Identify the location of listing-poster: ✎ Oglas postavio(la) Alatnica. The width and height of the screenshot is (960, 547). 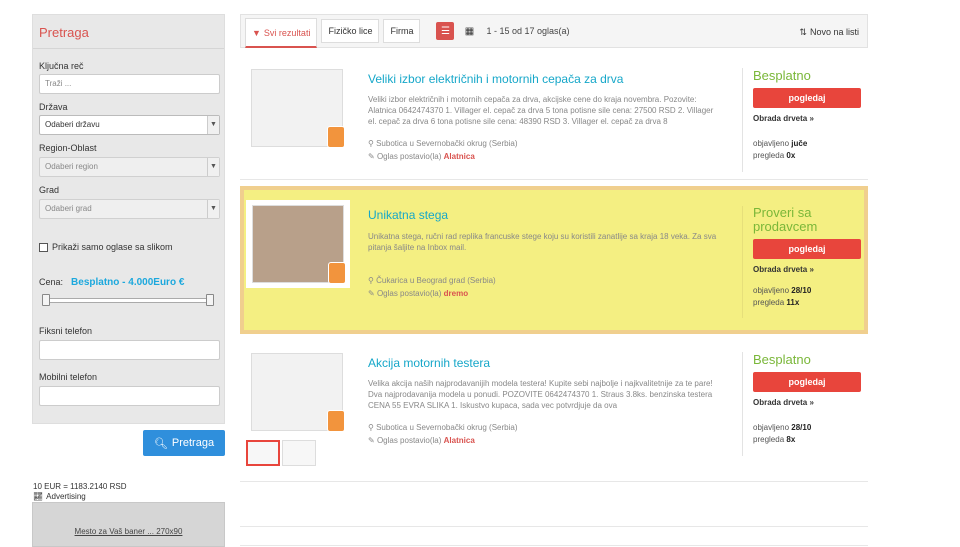
(421, 156).